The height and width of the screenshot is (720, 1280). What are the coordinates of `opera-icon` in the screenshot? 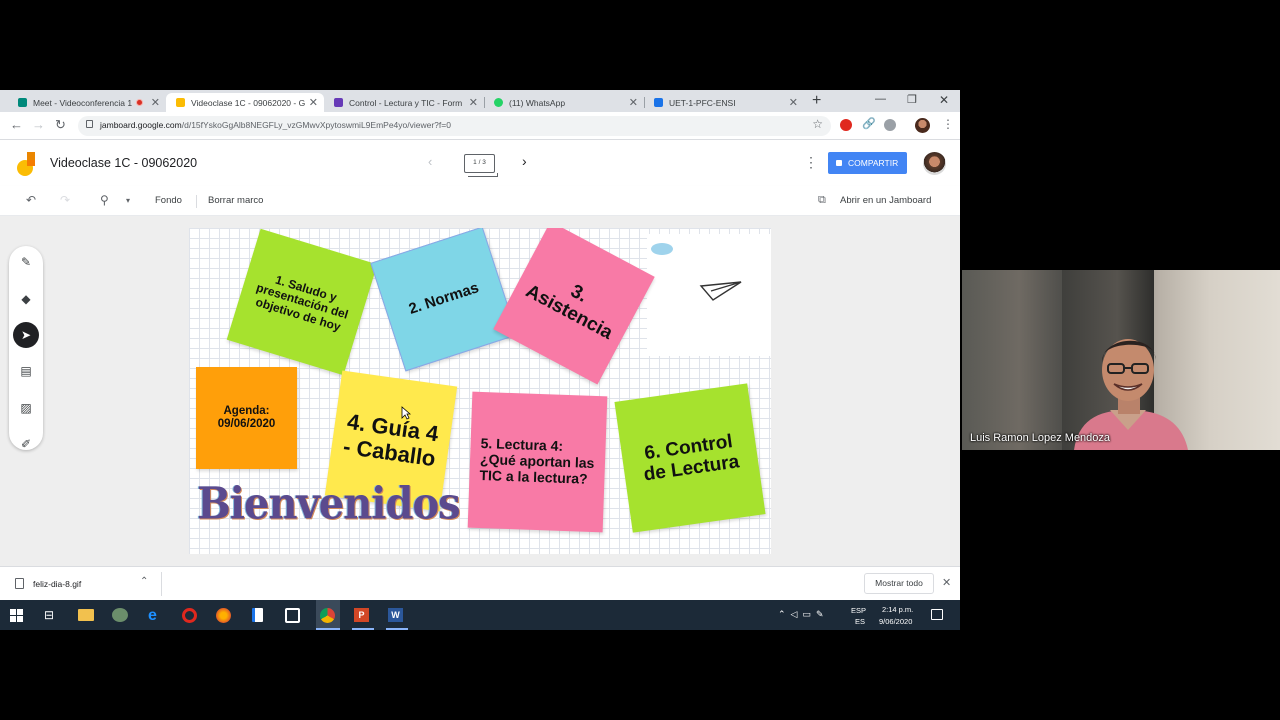 It's located at (189, 615).